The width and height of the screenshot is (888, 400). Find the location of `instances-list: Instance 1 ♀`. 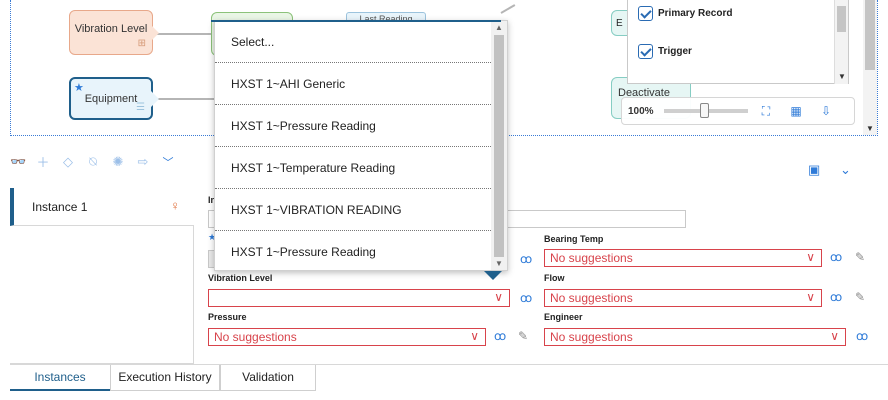

instances-list: Instance 1 ♀ is located at coordinates (102, 276).